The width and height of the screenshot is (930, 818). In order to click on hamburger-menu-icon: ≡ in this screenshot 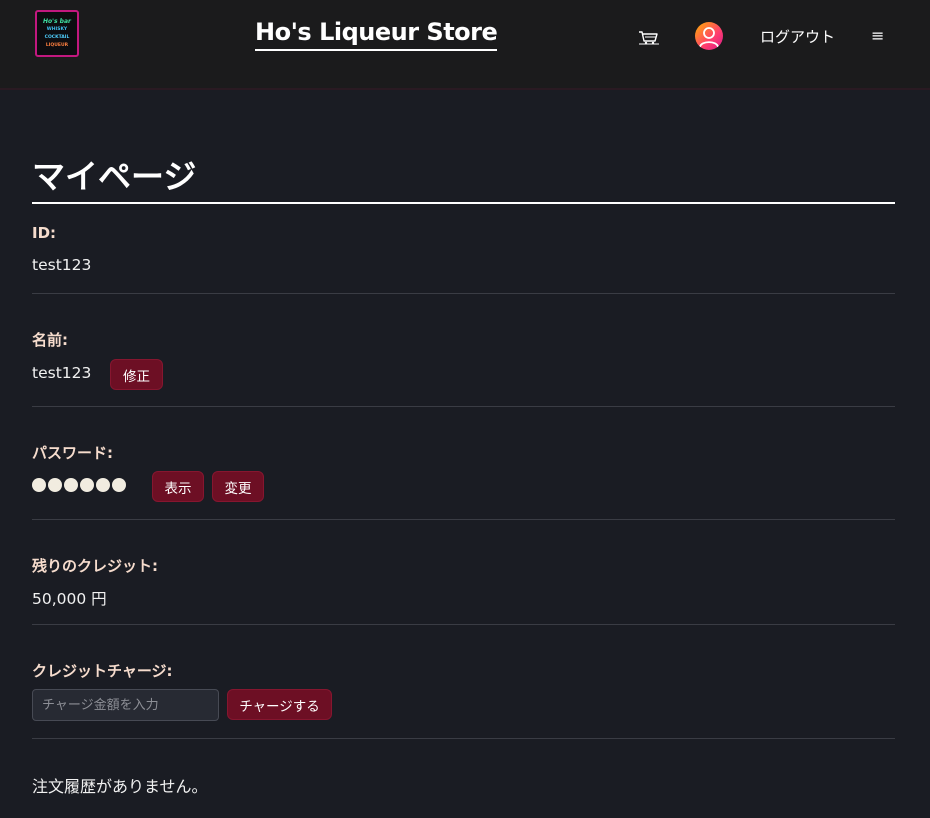, I will do `click(877, 35)`.